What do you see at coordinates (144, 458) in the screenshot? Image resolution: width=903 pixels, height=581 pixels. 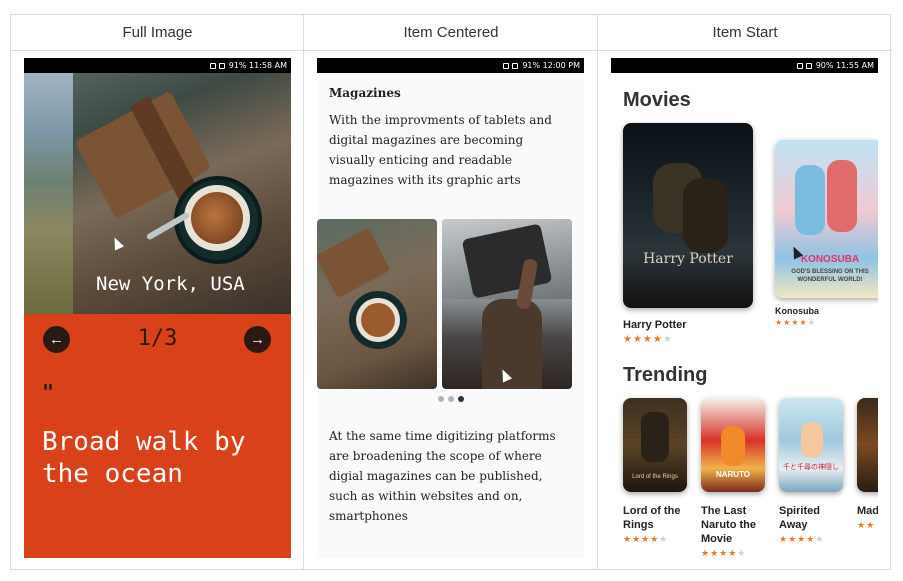 I see `slide-caption: Broad walk by the ocean` at bounding box center [144, 458].